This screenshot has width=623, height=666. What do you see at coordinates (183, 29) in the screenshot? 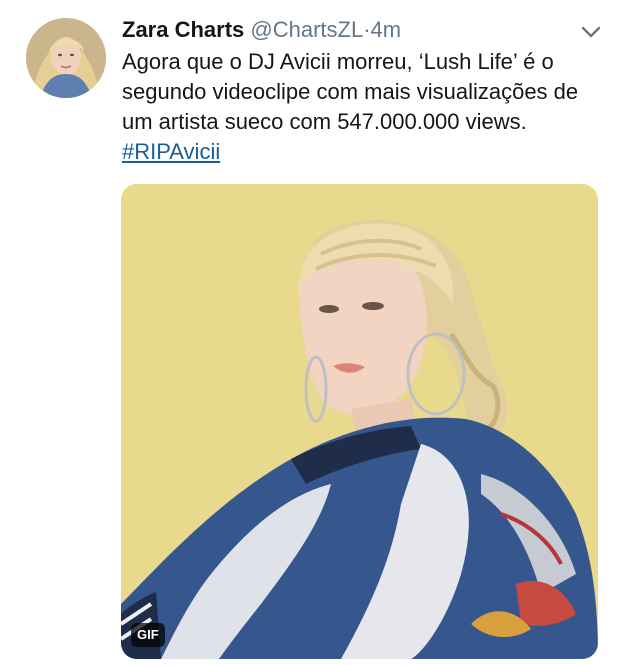
I see `author-name: Zara Charts` at bounding box center [183, 29].